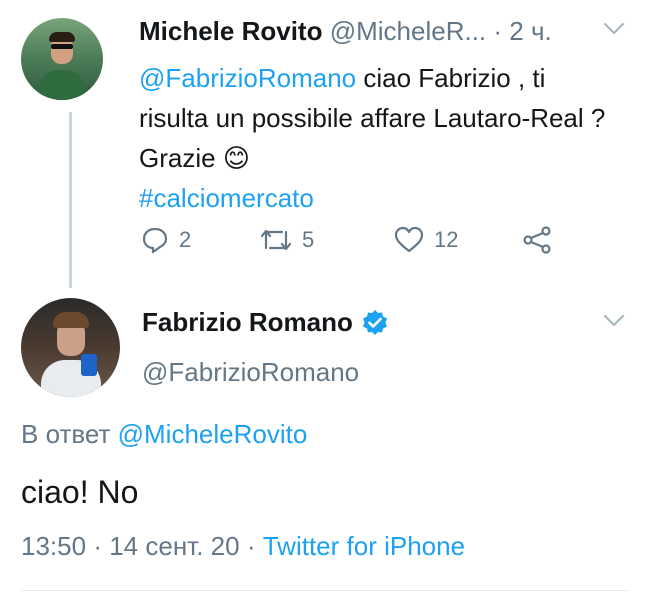 Image resolution: width=650 pixels, height=616 pixels. Describe the element at coordinates (54, 546) in the screenshot. I see `tweet2-time: 13:50` at that location.